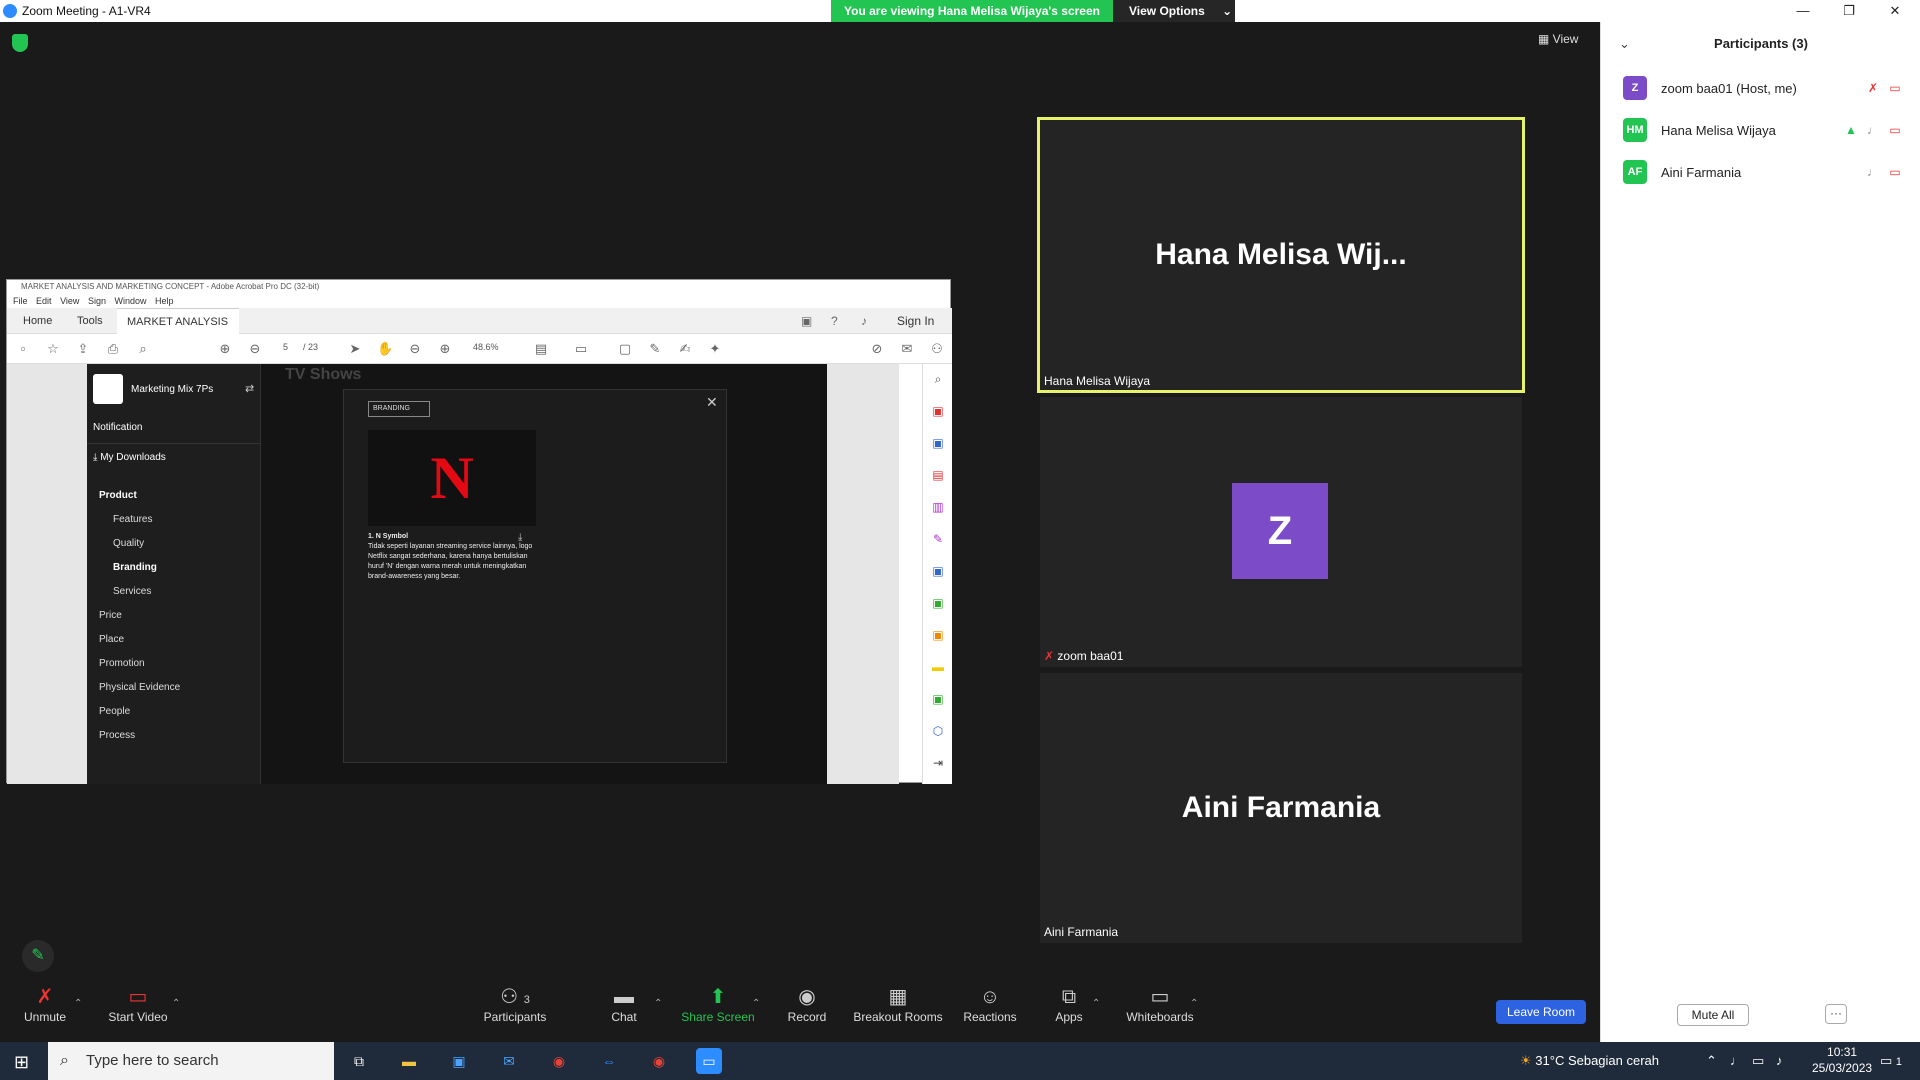 The width and height of the screenshot is (1920, 1080). Describe the element at coordinates (938, 603) in the screenshot. I see `compress-icon: ▣` at that location.